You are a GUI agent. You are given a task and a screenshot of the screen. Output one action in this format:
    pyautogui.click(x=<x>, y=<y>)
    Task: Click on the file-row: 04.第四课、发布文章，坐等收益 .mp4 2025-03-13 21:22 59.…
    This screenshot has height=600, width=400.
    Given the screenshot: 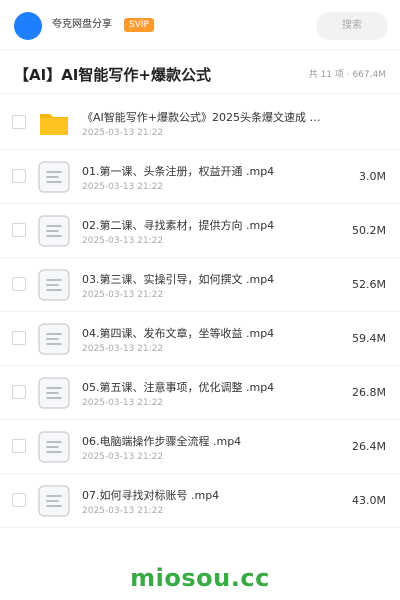 What is the action you would take?
    pyautogui.click(x=200, y=339)
    